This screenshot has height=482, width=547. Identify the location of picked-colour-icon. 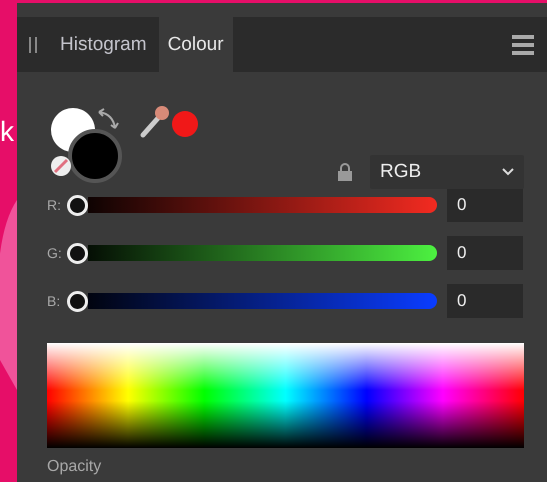
(185, 124).